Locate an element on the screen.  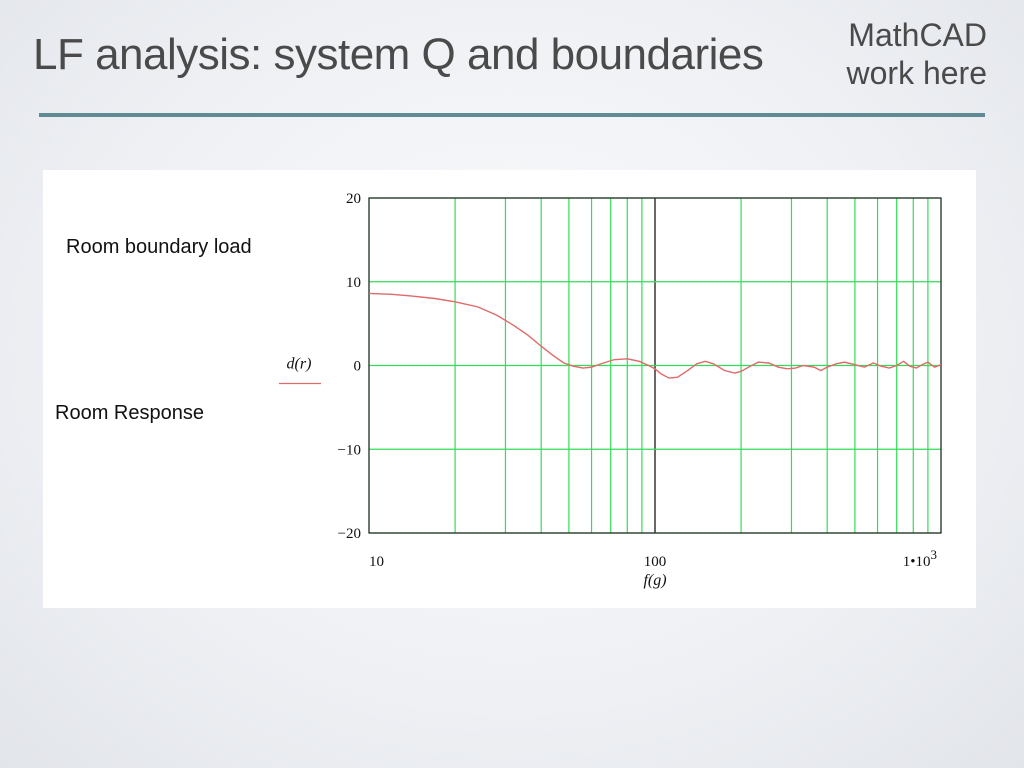
y-axis-label: d(r) is located at coordinates (299, 364).